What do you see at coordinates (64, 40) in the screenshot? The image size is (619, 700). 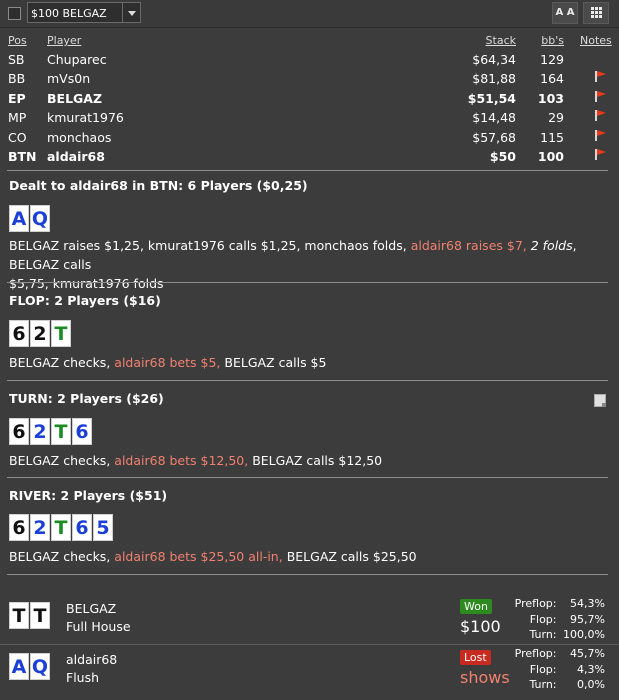 I see `header-player: Player` at bounding box center [64, 40].